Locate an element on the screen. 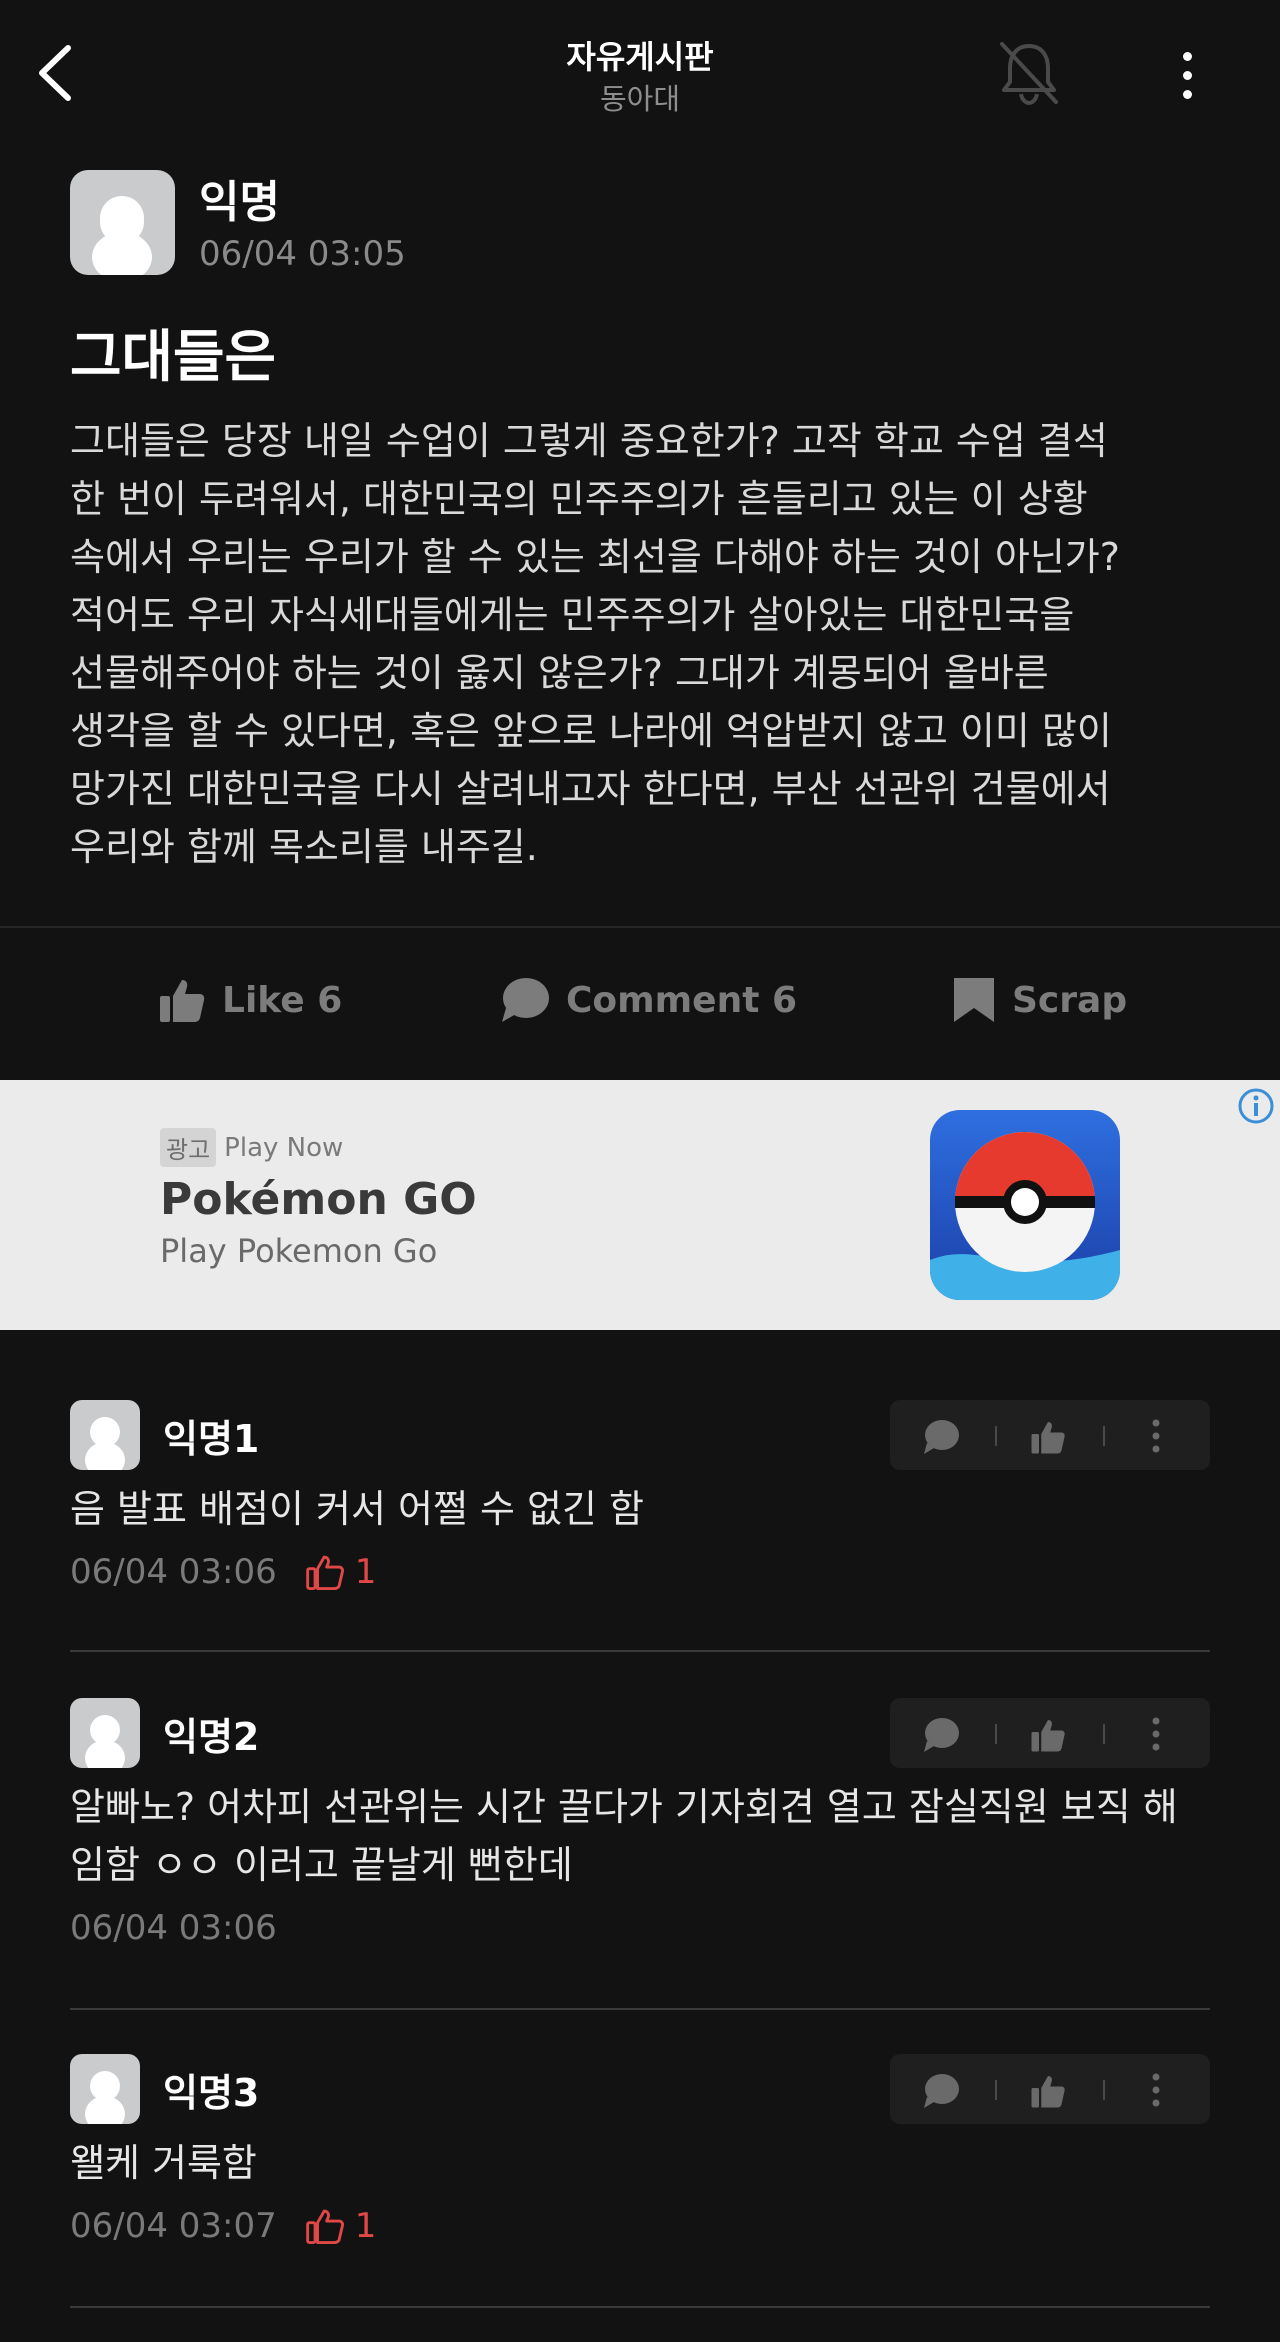  ad-banner: 광고 Play Now Pokémon GO Play Pokemon Go is located at coordinates (640, 1205).